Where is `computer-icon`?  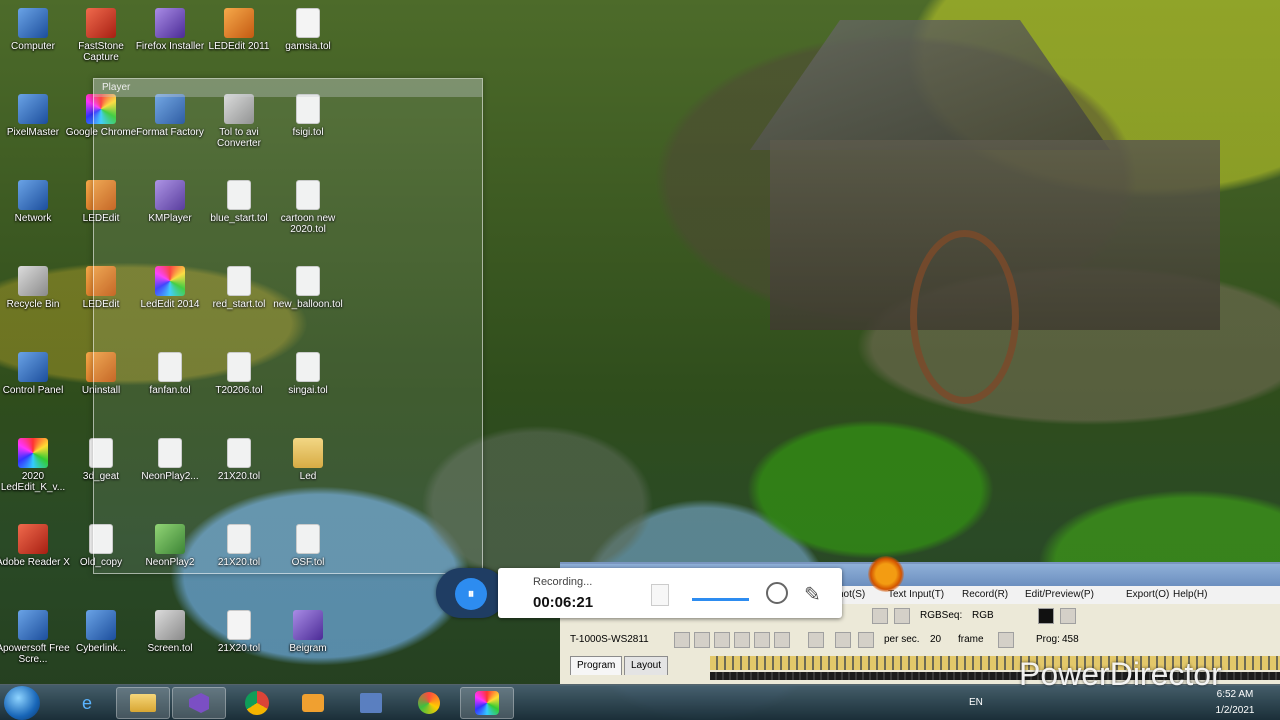 computer-icon is located at coordinates (33, 23).